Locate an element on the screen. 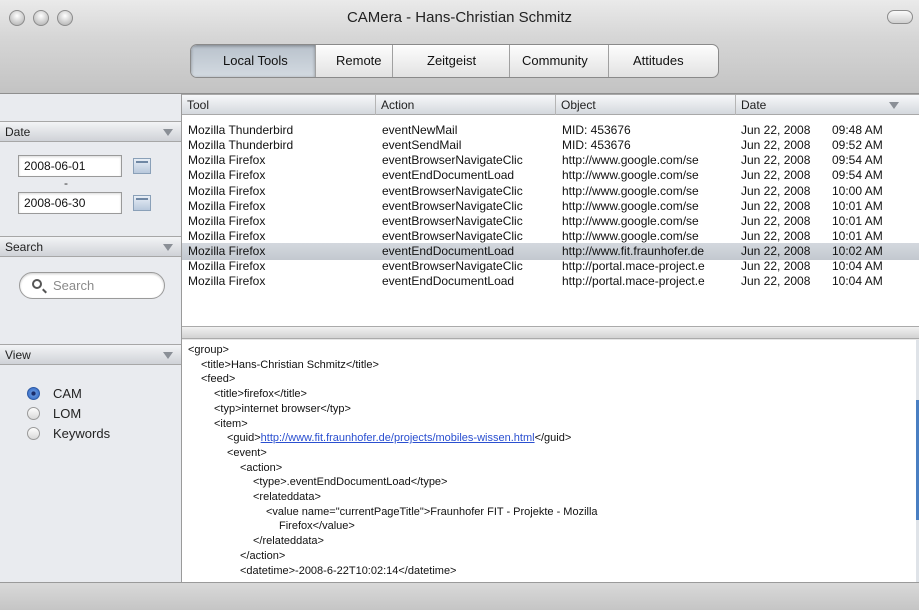  cell-object: http://www.fit.fraunhofer.de is located at coordinates (633, 251).